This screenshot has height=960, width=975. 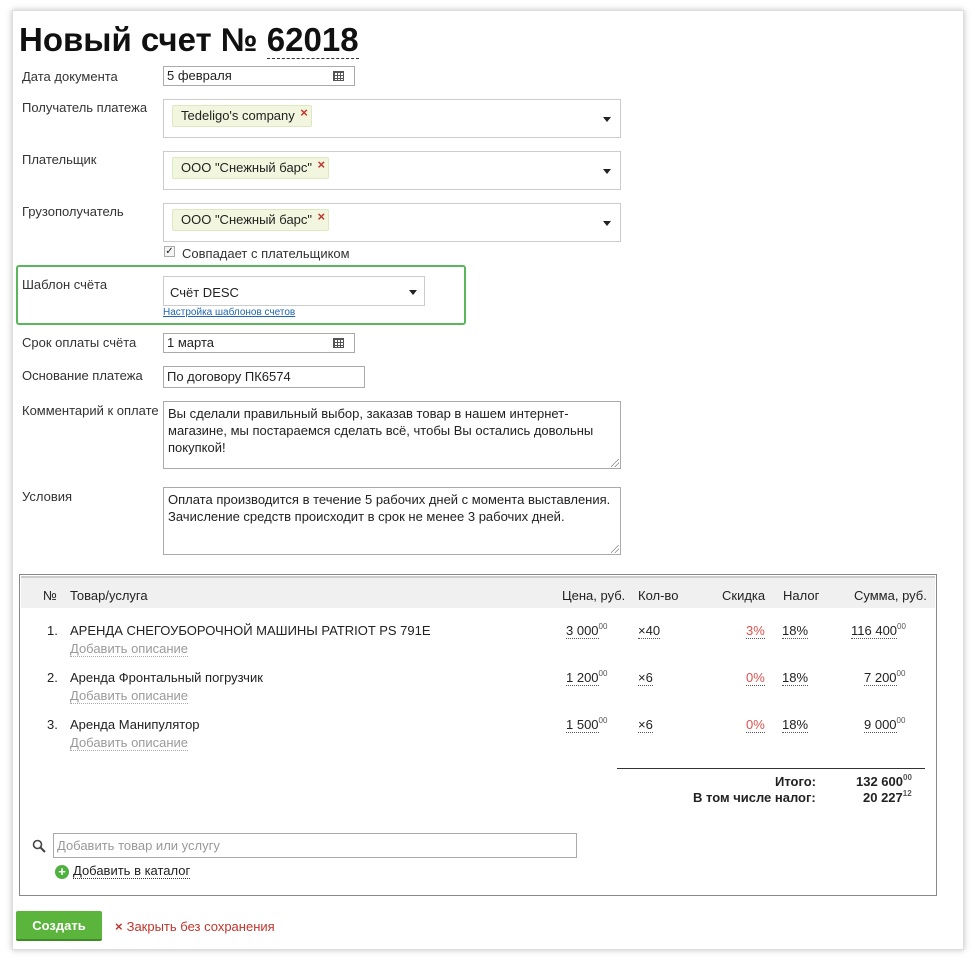 I want to click on payer-tag-label: ООО "Снежный барс", so click(x=247, y=167).